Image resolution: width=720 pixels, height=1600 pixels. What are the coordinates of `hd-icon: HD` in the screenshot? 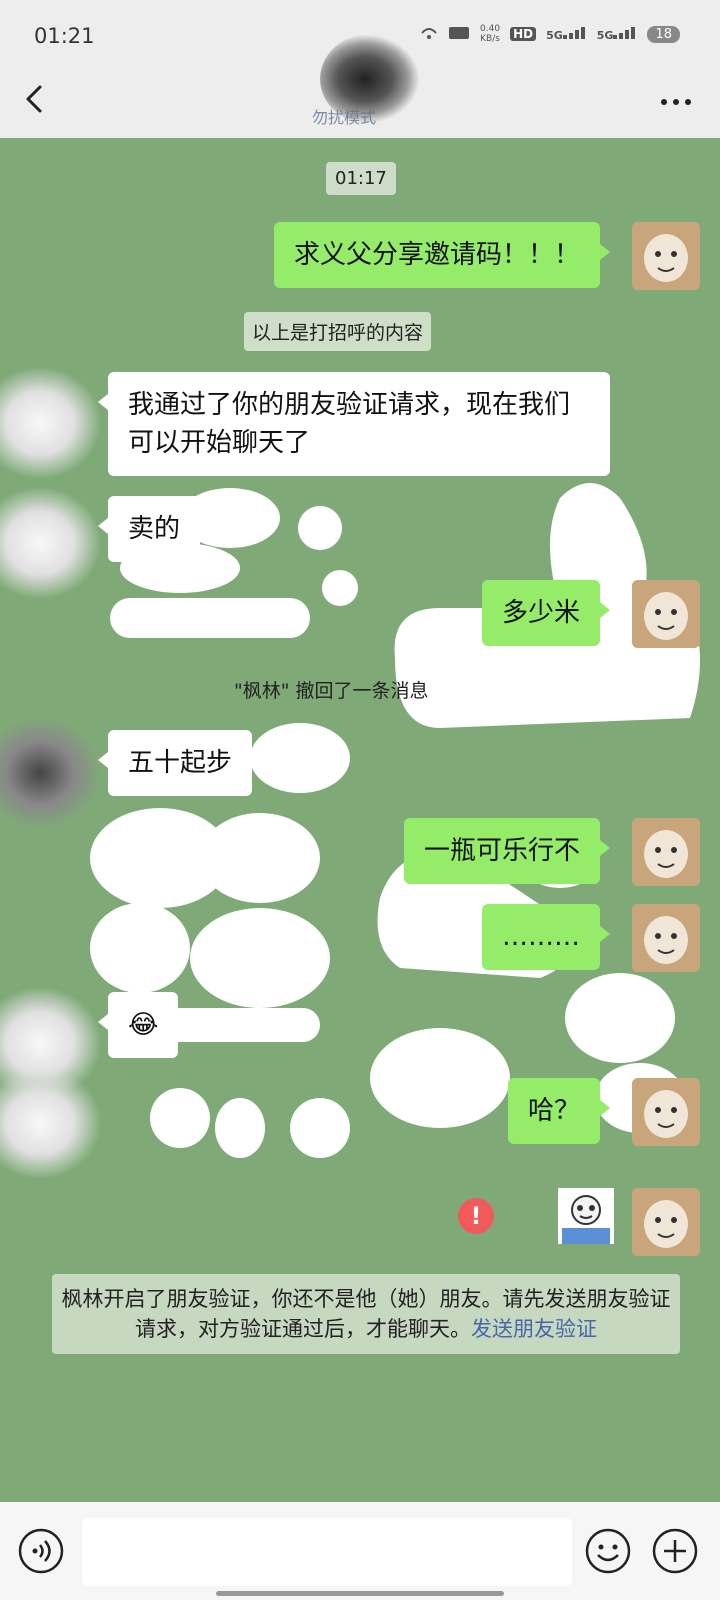 It's located at (523, 34).